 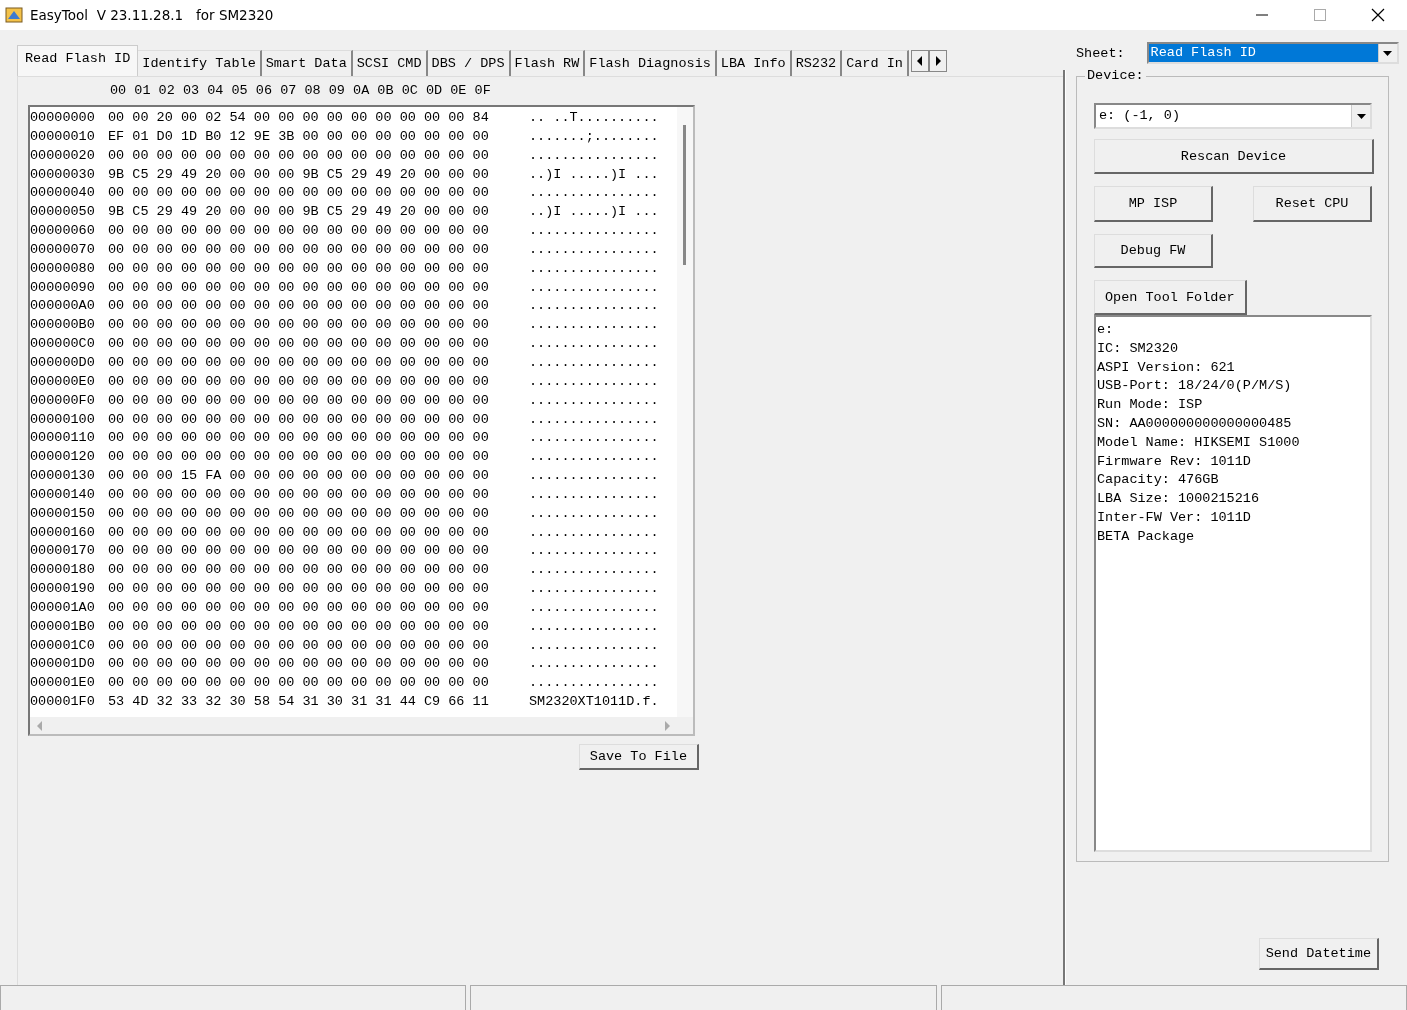 What do you see at coordinates (40, 725) in the screenshot?
I see `left-arrow-icon` at bounding box center [40, 725].